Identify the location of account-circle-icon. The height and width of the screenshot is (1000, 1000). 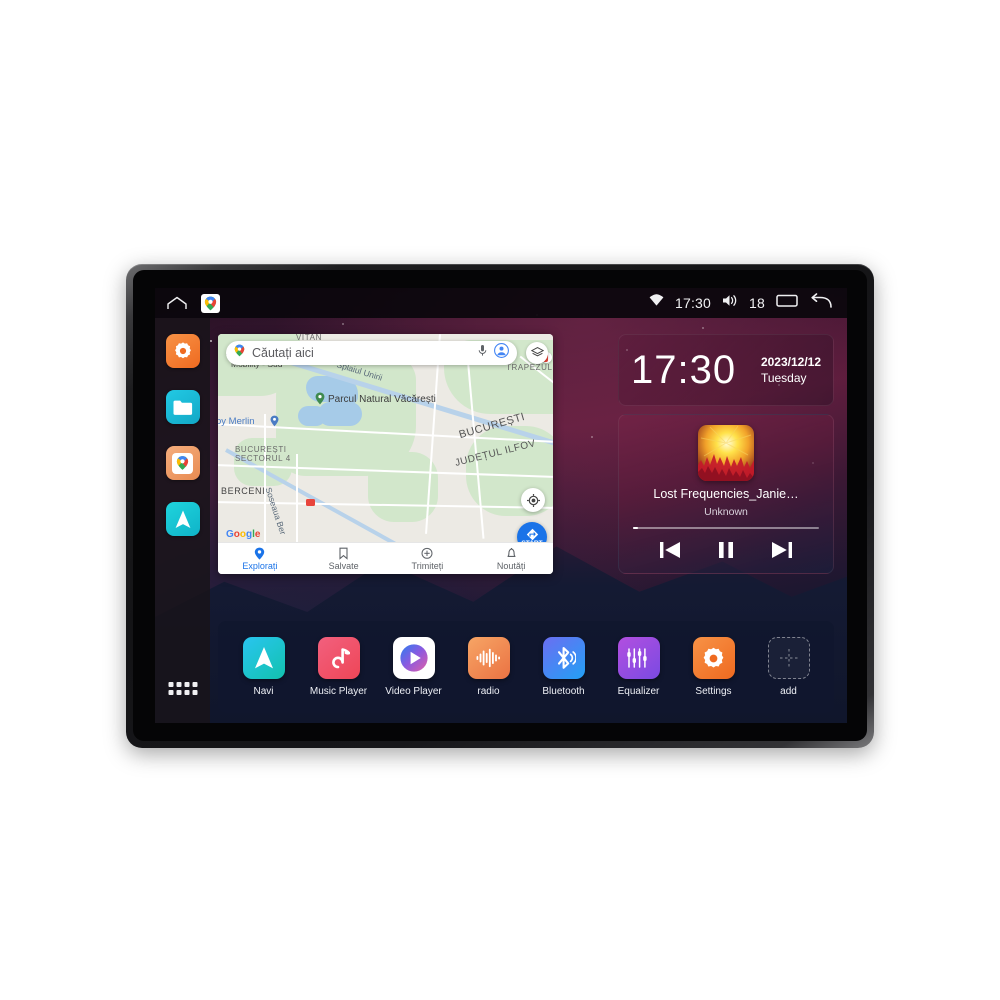
(501, 353).